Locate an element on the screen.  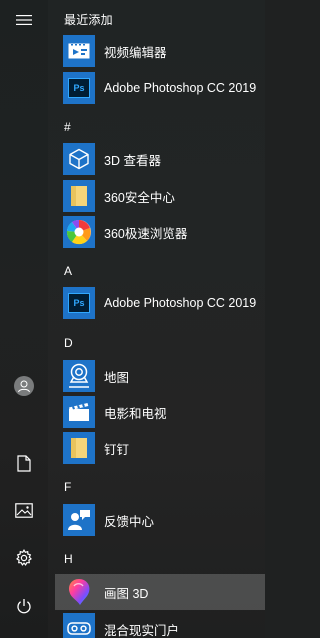
pictures-button is located at coordinates (24, 510).